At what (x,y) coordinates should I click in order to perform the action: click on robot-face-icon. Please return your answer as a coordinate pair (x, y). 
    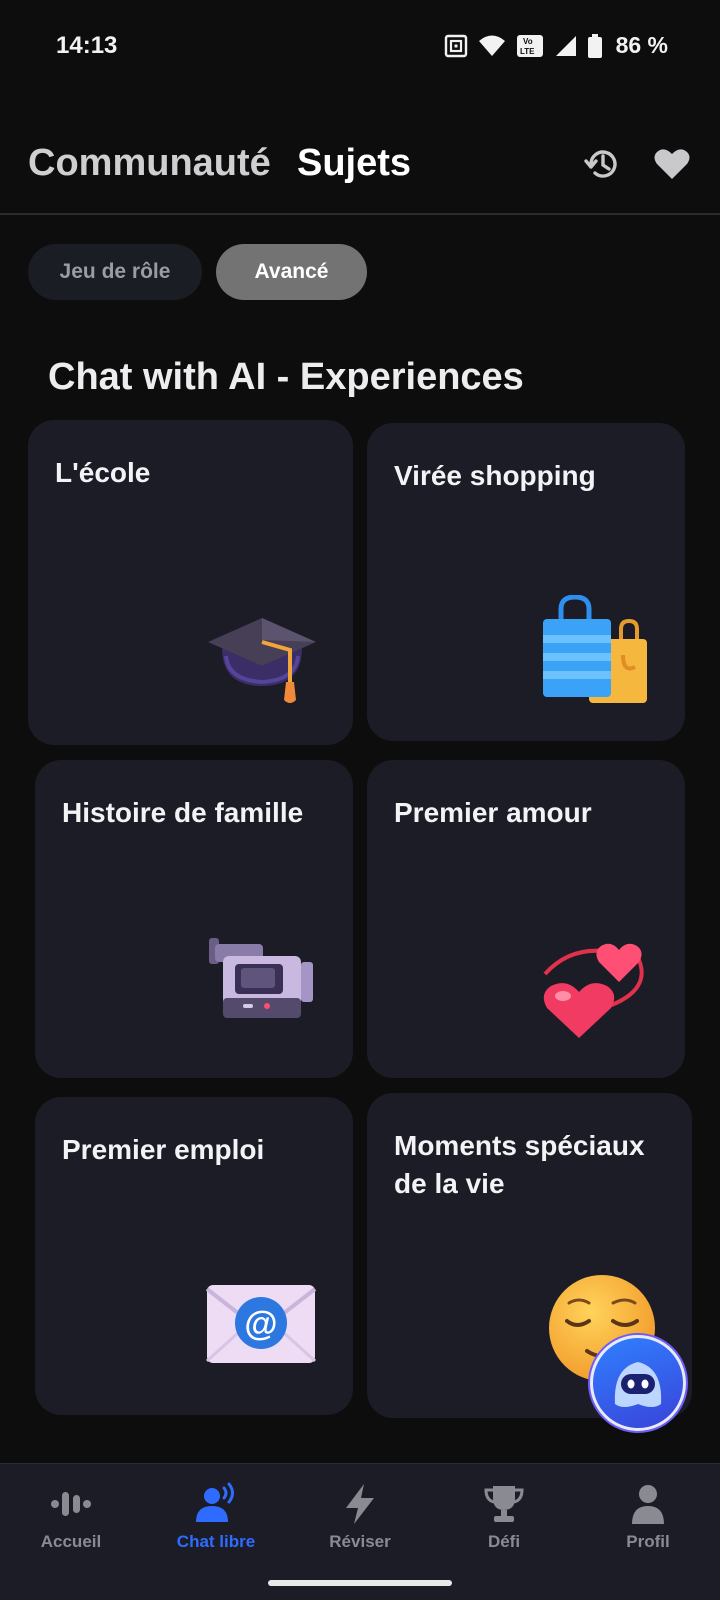
    Looking at the image, I should click on (638, 1384).